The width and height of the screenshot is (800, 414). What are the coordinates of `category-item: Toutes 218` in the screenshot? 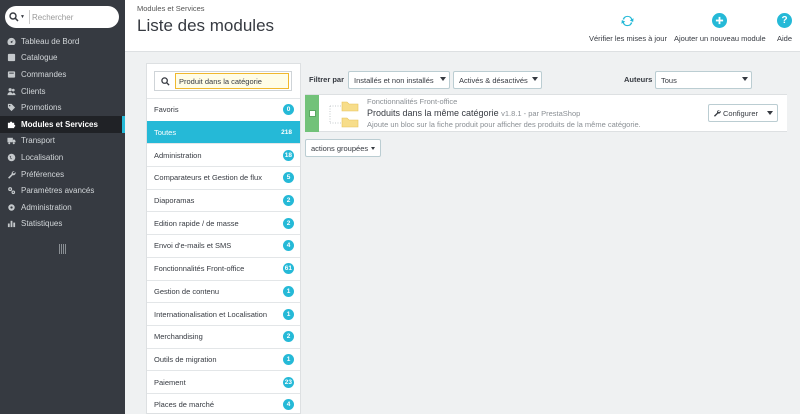 It's located at (223, 132).